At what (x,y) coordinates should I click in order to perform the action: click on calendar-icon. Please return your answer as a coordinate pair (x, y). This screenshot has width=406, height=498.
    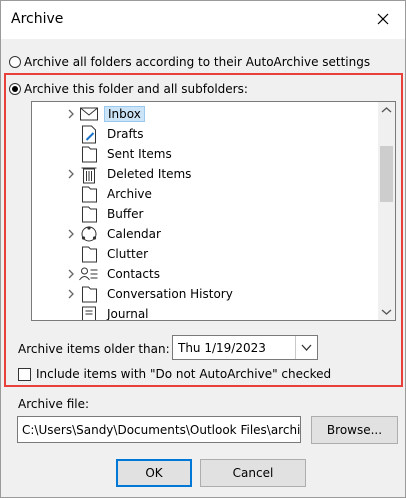
    Looking at the image, I should click on (89, 234).